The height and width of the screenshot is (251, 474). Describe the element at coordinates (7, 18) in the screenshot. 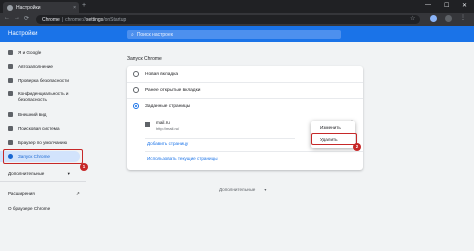

I see `back-button: ←` at that location.